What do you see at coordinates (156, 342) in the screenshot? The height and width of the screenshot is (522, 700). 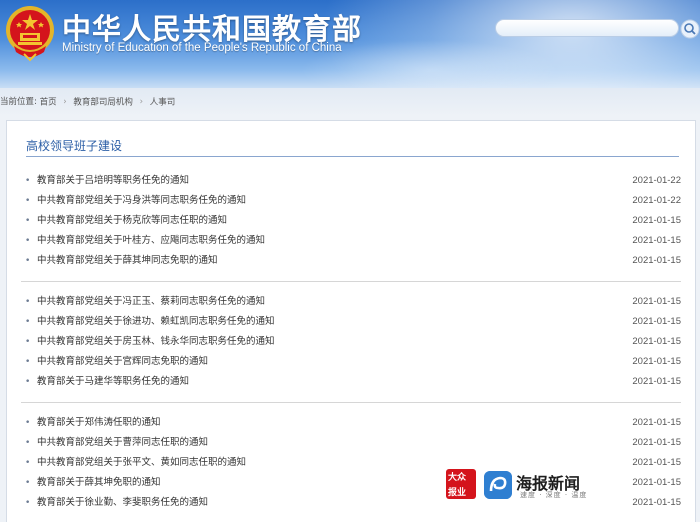 I see `news-item-link: 中共教育部党组关于房玉林、钱永华同志职务任免的通知` at bounding box center [156, 342].